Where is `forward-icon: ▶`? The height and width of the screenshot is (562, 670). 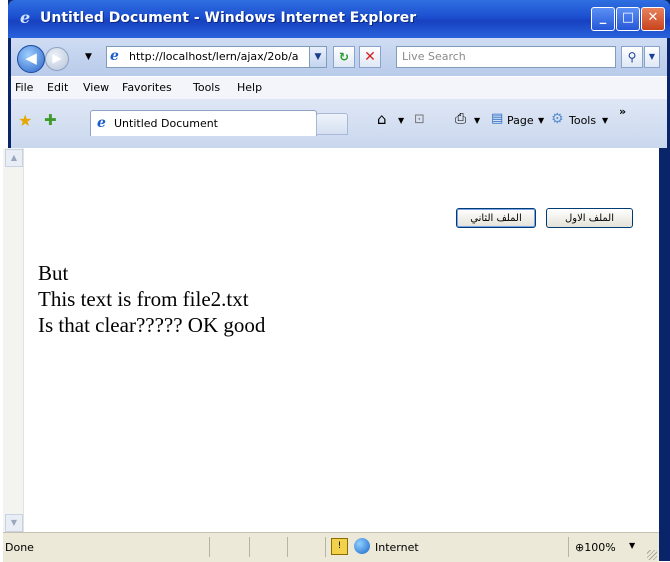
forward-icon: ▶ is located at coordinates (57, 59).